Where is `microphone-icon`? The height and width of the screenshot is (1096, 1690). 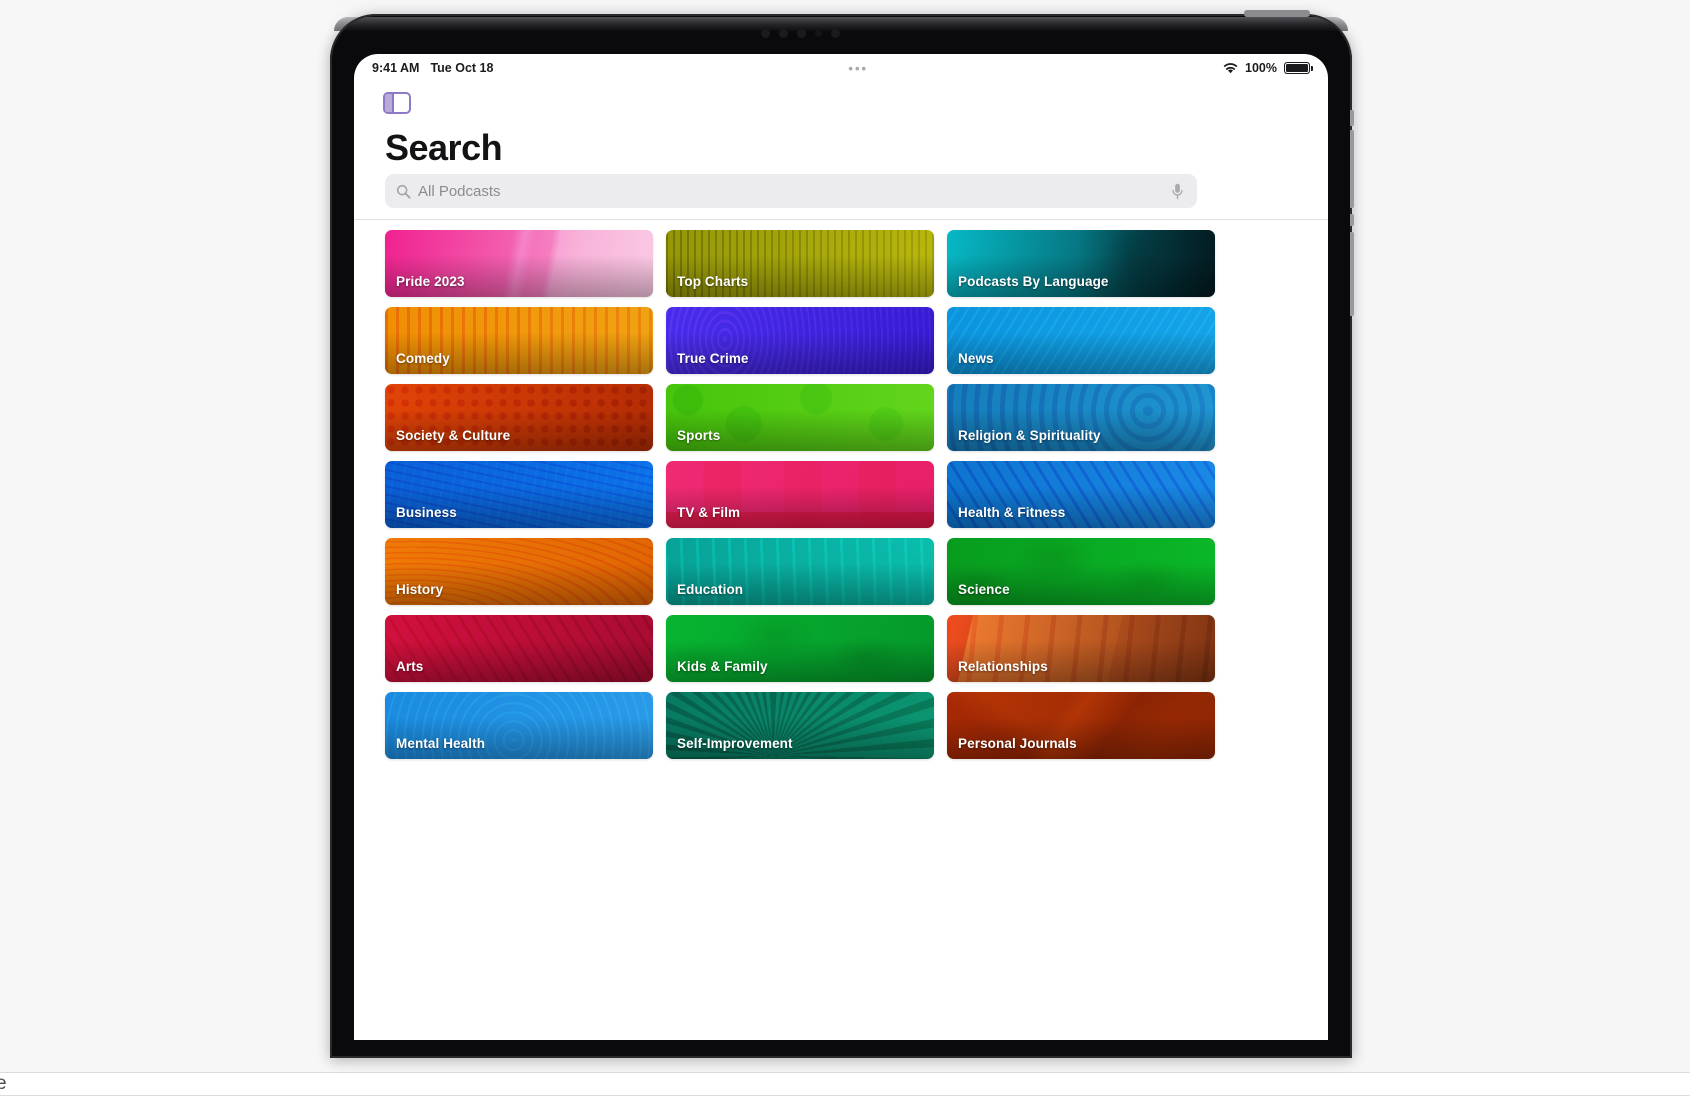 microphone-icon is located at coordinates (1177, 191).